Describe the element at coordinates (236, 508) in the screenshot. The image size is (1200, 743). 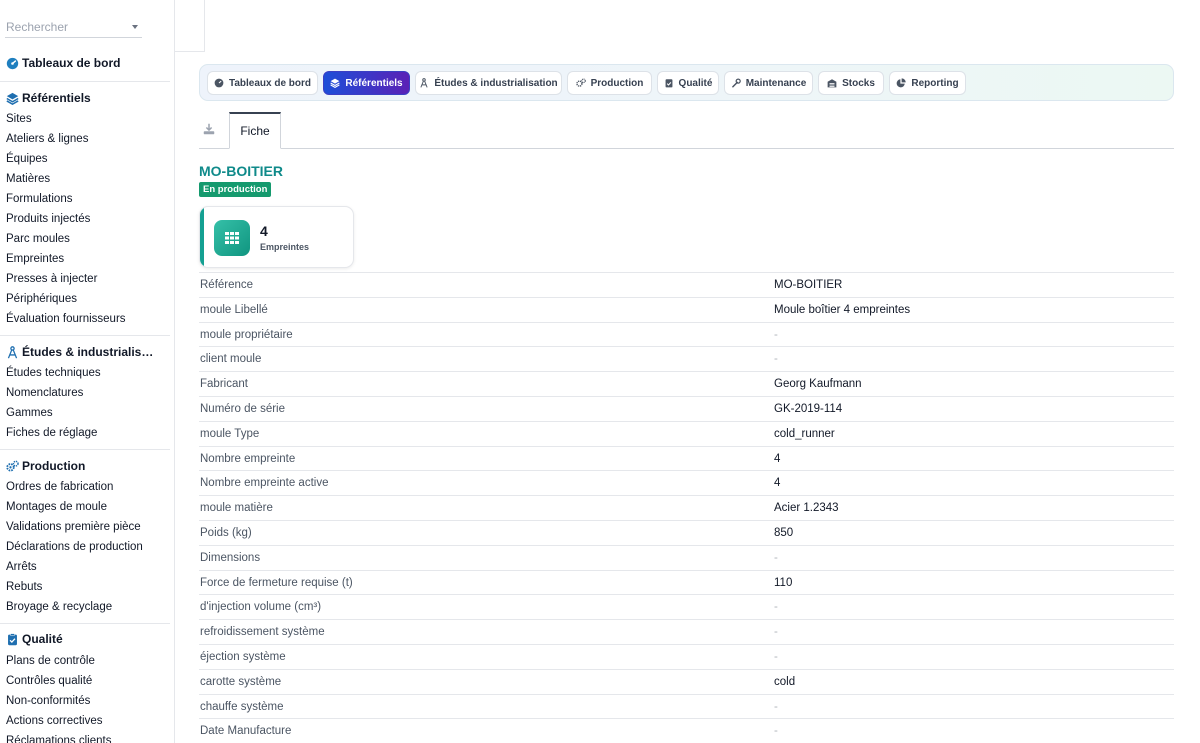
I see `field-label: moule matière` at that location.